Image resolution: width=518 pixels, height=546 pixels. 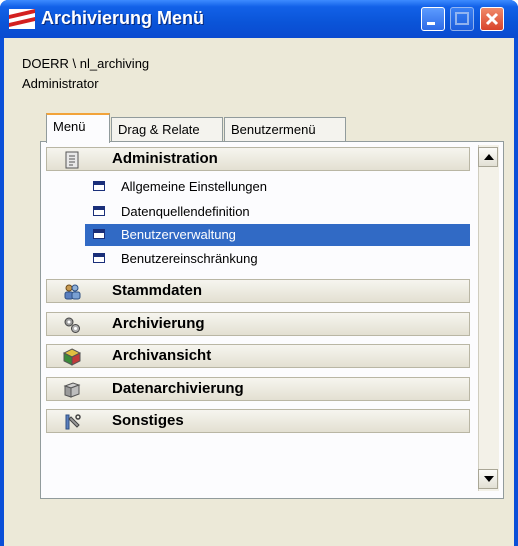 I want to click on maximize-icon, so click(x=462, y=18).